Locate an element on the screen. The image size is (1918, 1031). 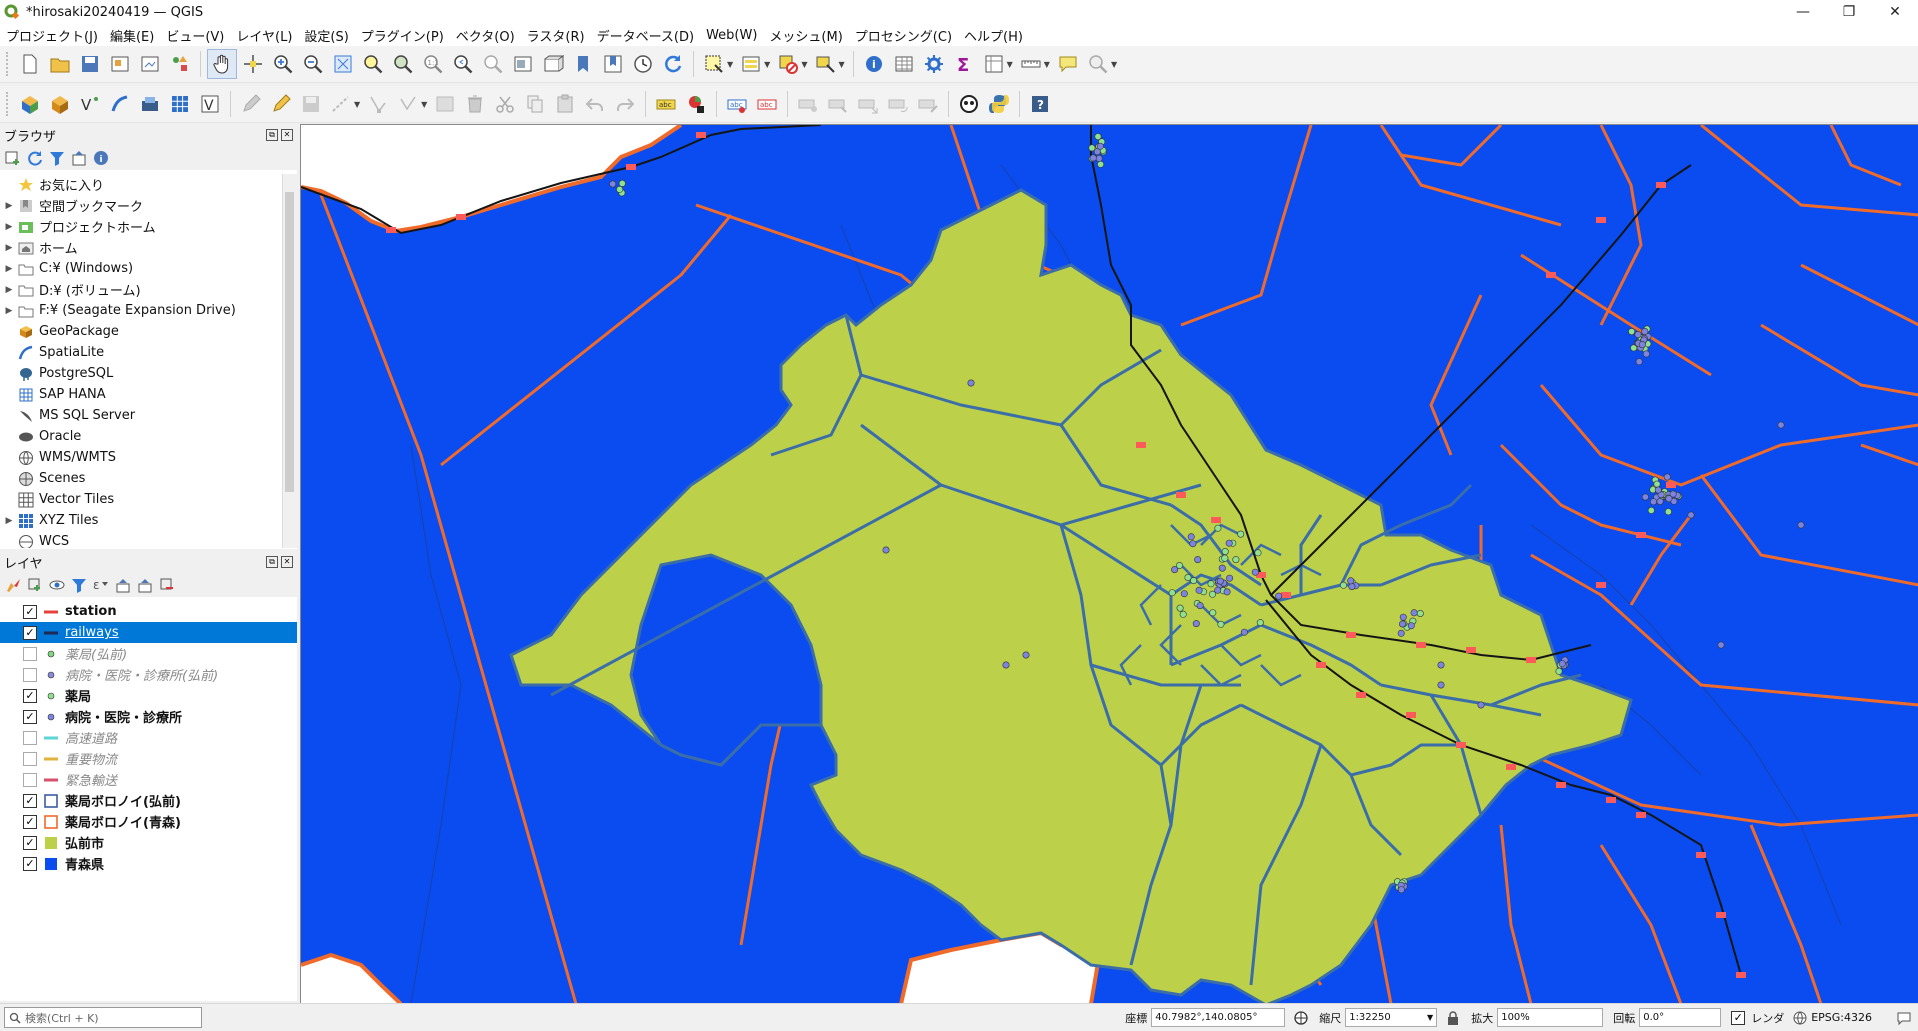
show-hide-labels-button is located at coordinates (838, 104).